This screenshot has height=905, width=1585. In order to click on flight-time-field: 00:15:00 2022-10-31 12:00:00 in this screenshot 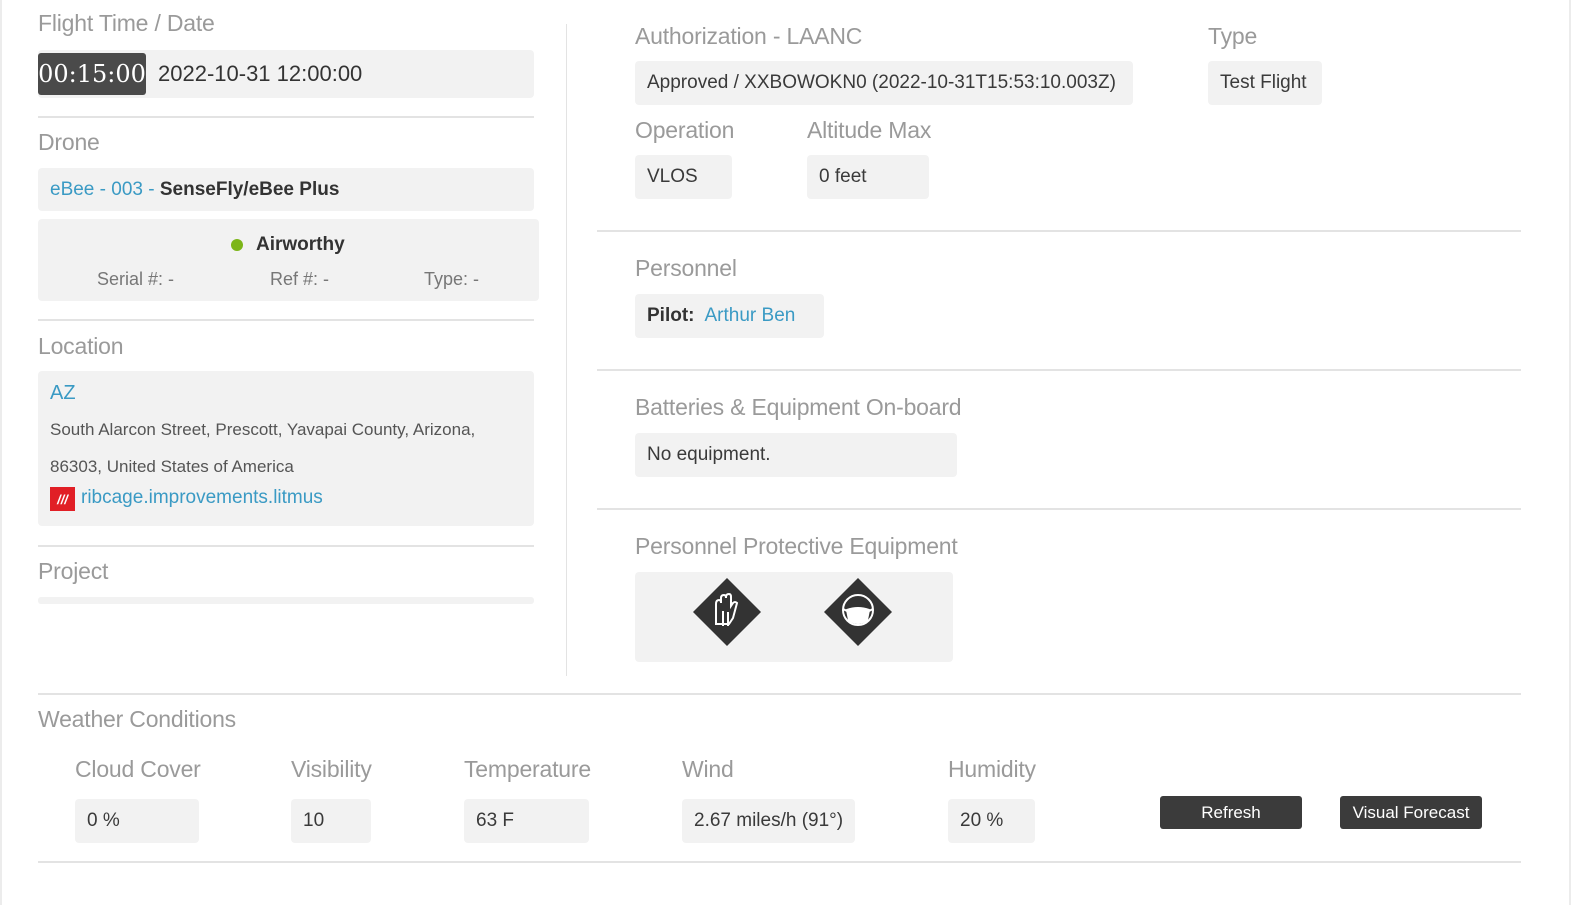, I will do `click(286, 74)`.